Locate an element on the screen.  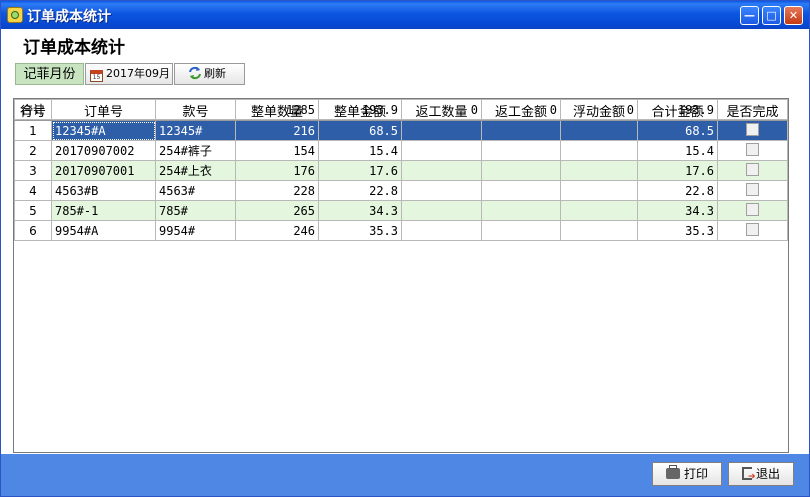
order-cell: 785#-1 is located at coordinates (103, 210).